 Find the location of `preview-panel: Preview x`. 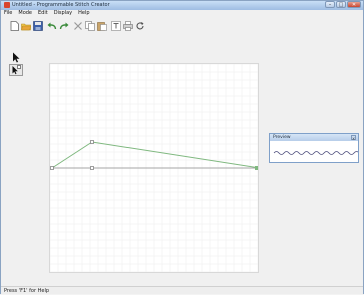

preview-panel: Preview x is located at coordinates (316, 148).